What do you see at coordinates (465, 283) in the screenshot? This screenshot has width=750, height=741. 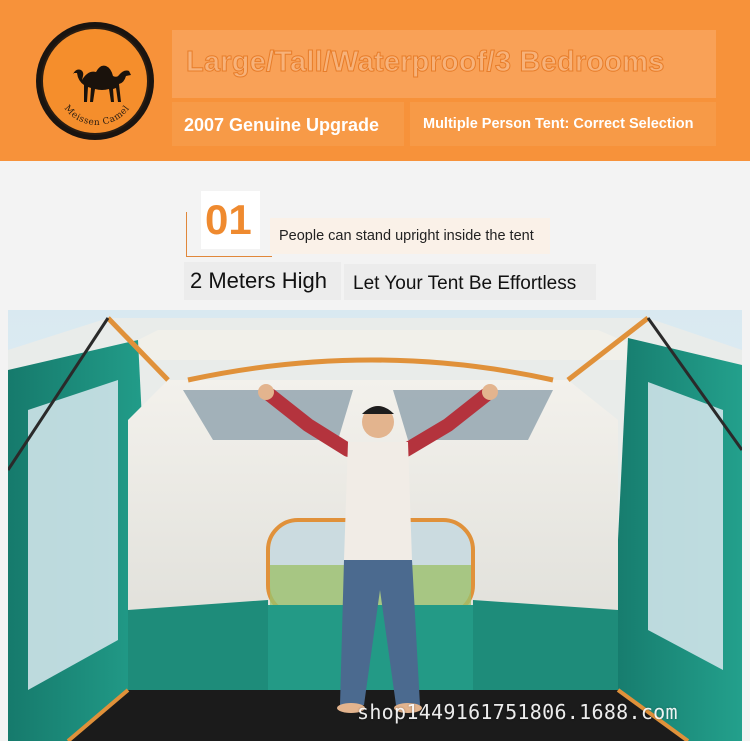 I see `tagline: Let Your Tent Be Effortless` at bounding box center [465, 283].